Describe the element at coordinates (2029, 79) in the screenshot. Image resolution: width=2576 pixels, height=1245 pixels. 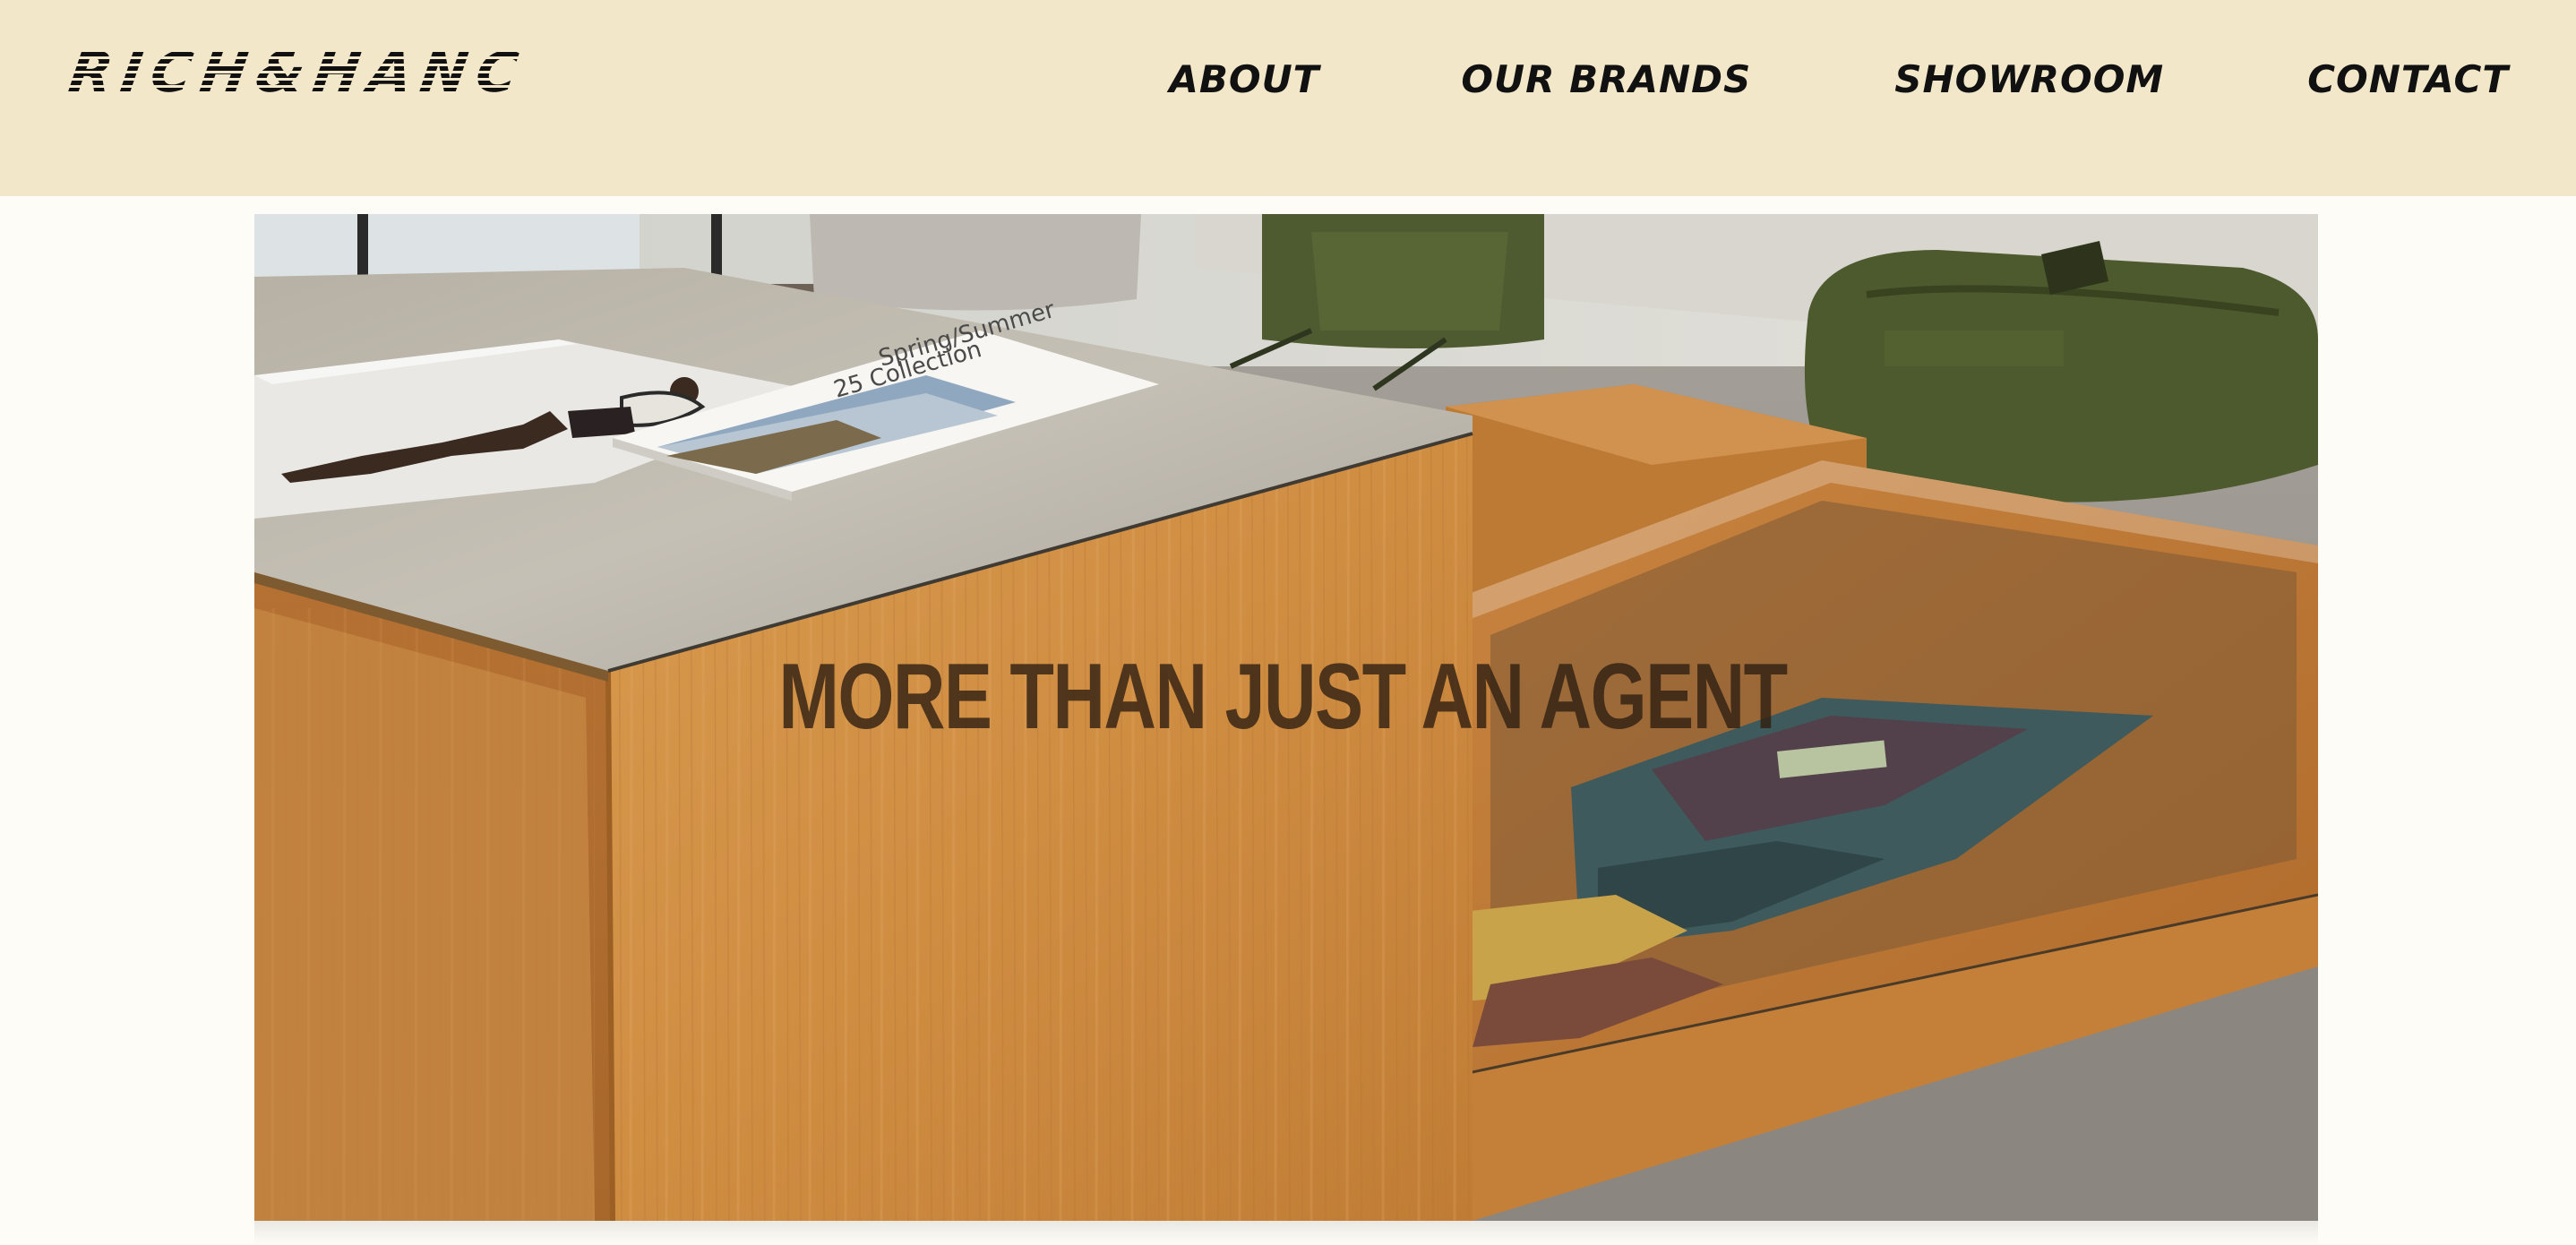
I see `nav-link-showroom: SHOWROOM` at that location.